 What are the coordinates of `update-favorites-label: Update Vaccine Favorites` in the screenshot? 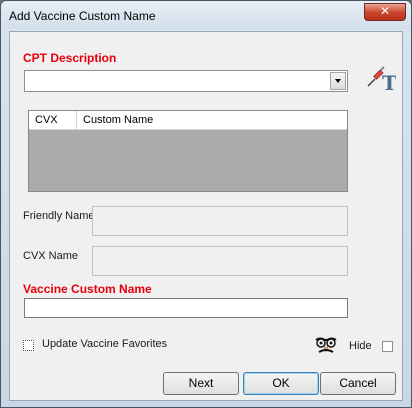 It's located at (105, 344).